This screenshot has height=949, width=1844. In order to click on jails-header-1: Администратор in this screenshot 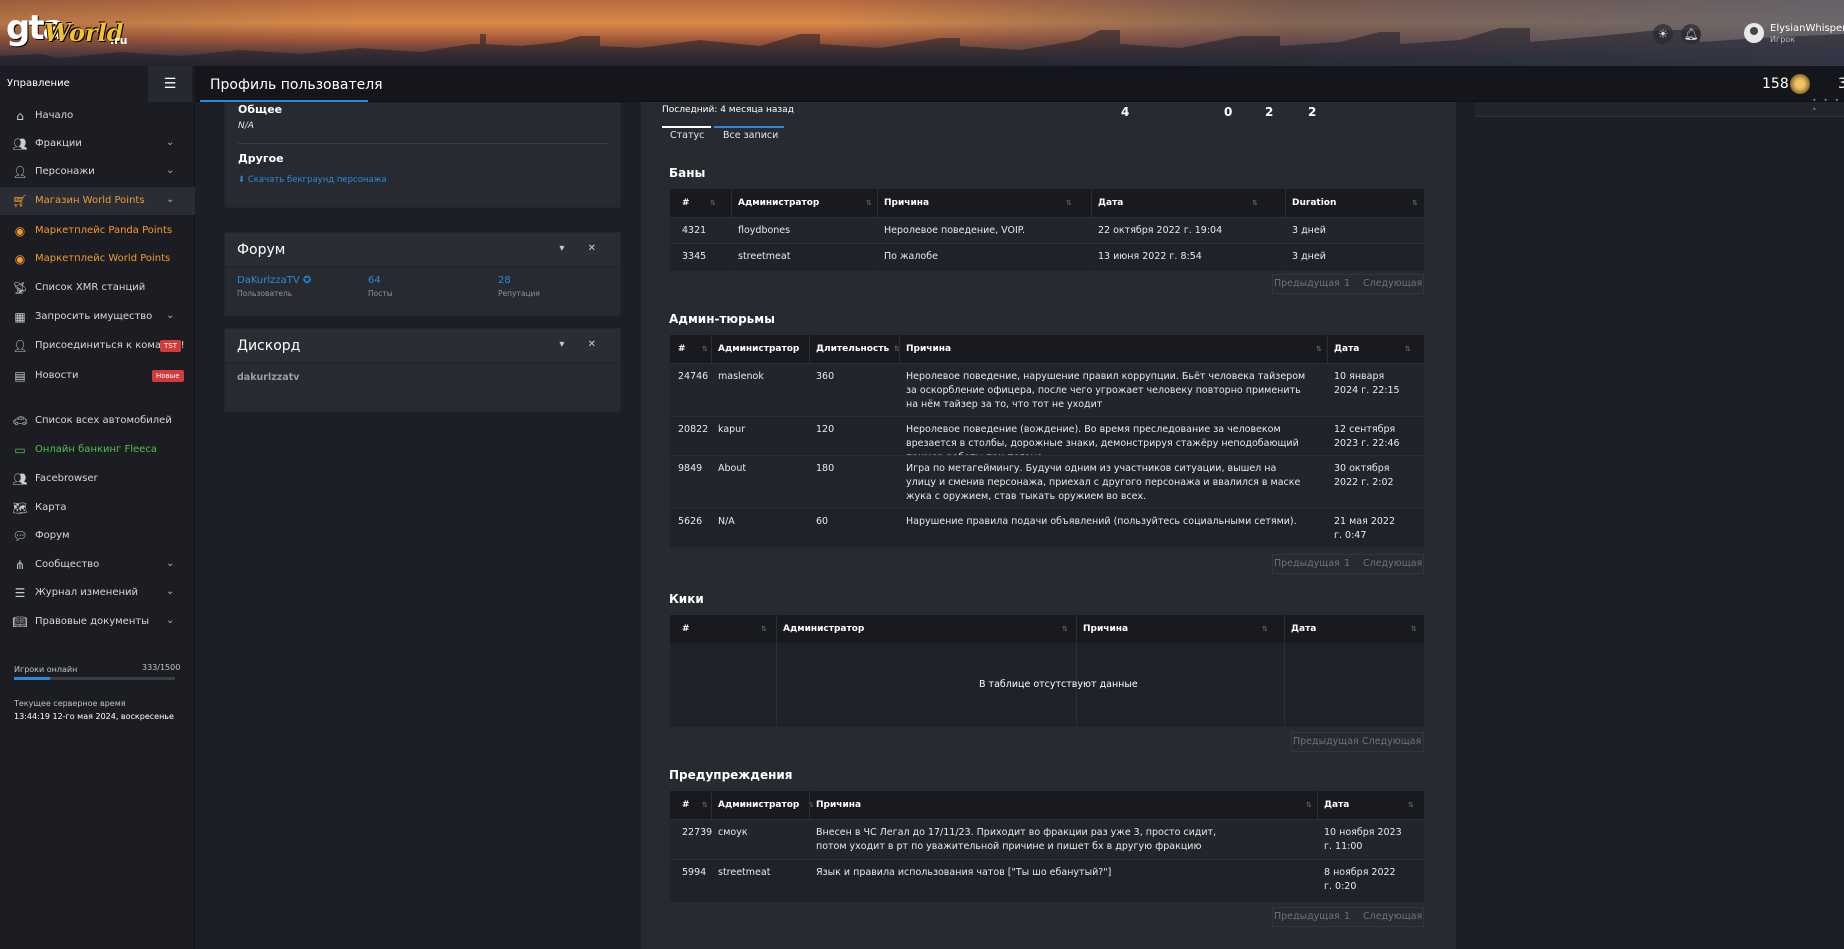, I will do `click(758, 349)`.